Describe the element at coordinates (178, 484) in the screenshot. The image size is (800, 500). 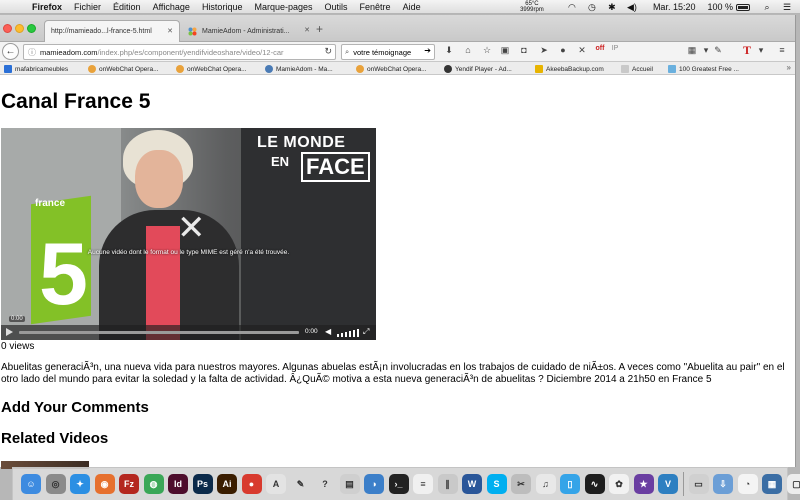
I see `dock-indesign-icon: Id` at that location.